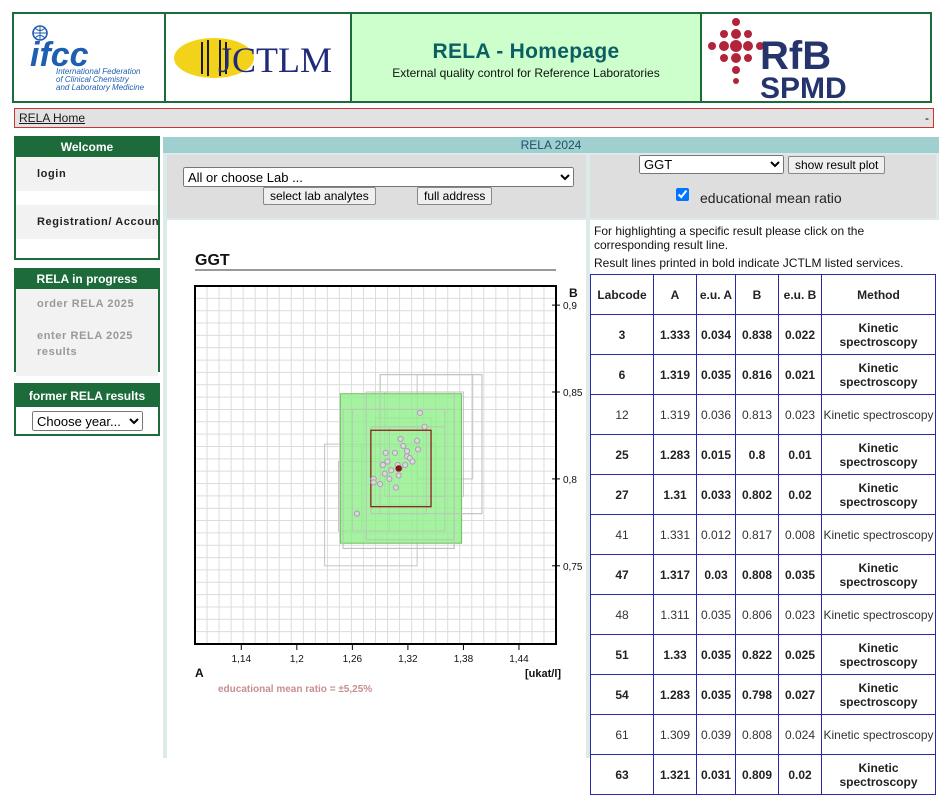 The height and width of the screenshot is (795, 939). I want to click on eu-a-cell: 0.036, so click(716, 414).